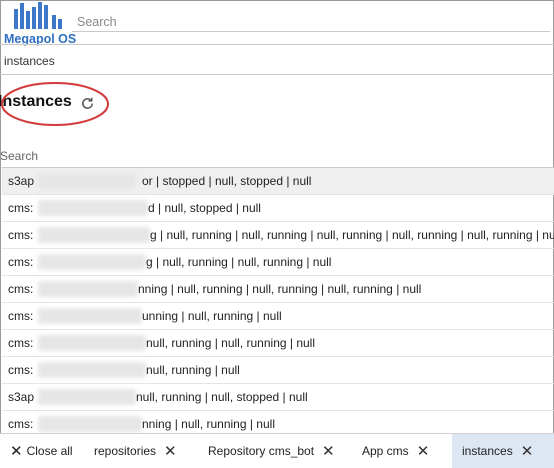  What do you see at coordinates (204, 208) in the screenshot?
I see `instance-status: d | null, stopped | null` at bounding box center [204, 208].